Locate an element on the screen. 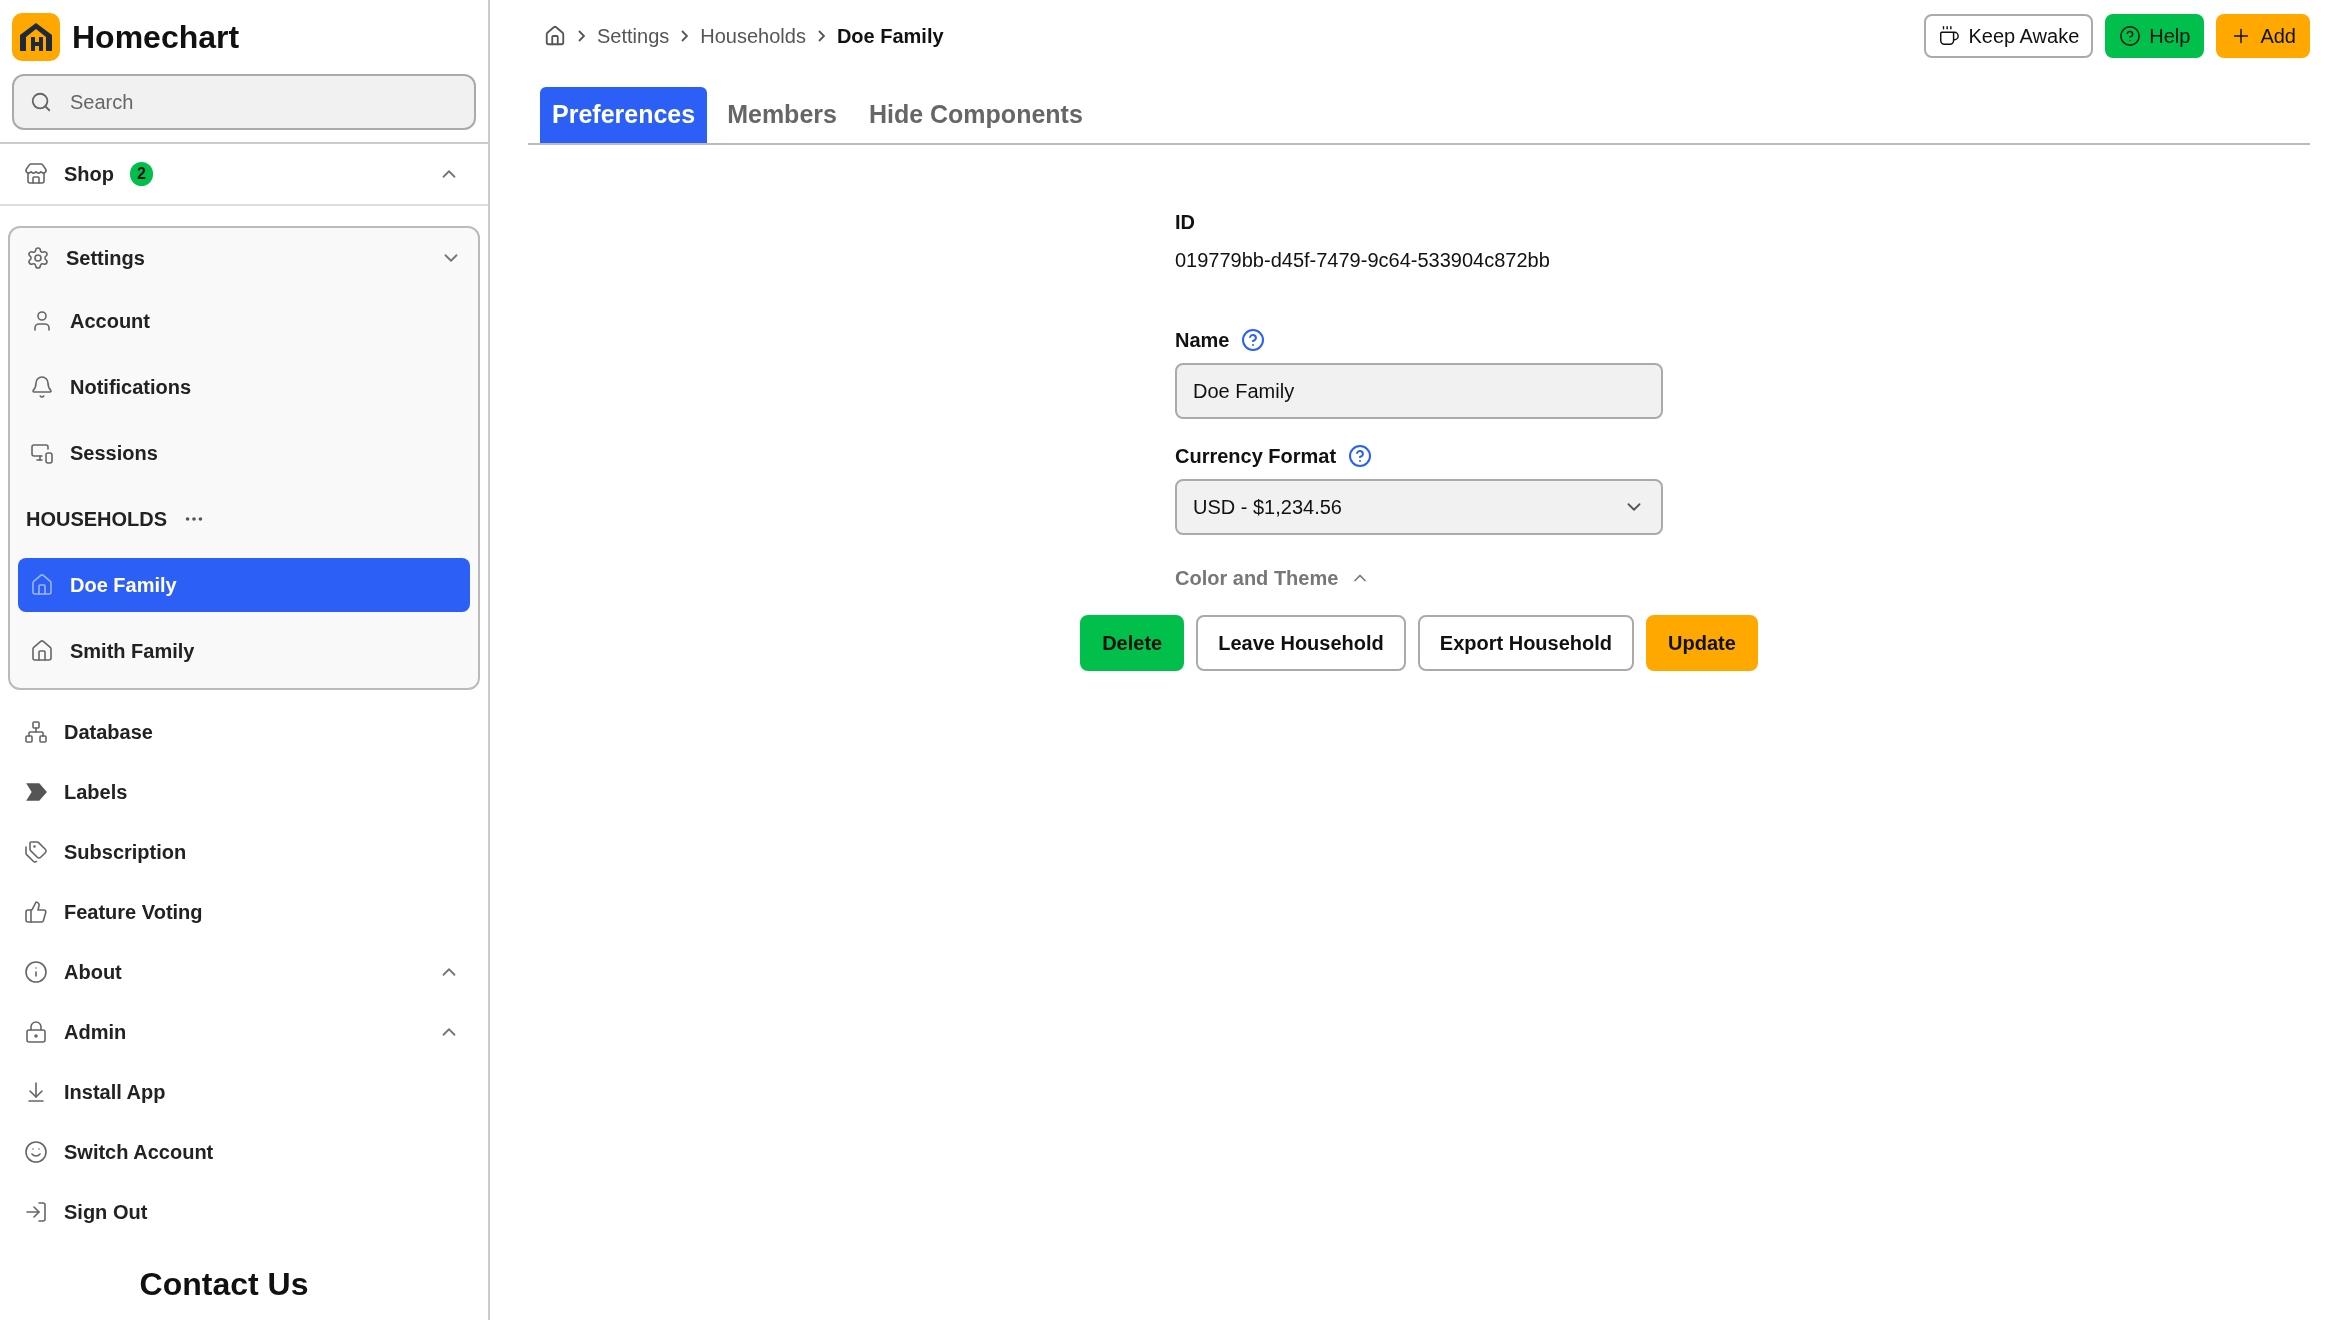 The height and width of the screenshot is (1320, 2347). breadcrumb-link: Households is located at coordinates (753, 36).